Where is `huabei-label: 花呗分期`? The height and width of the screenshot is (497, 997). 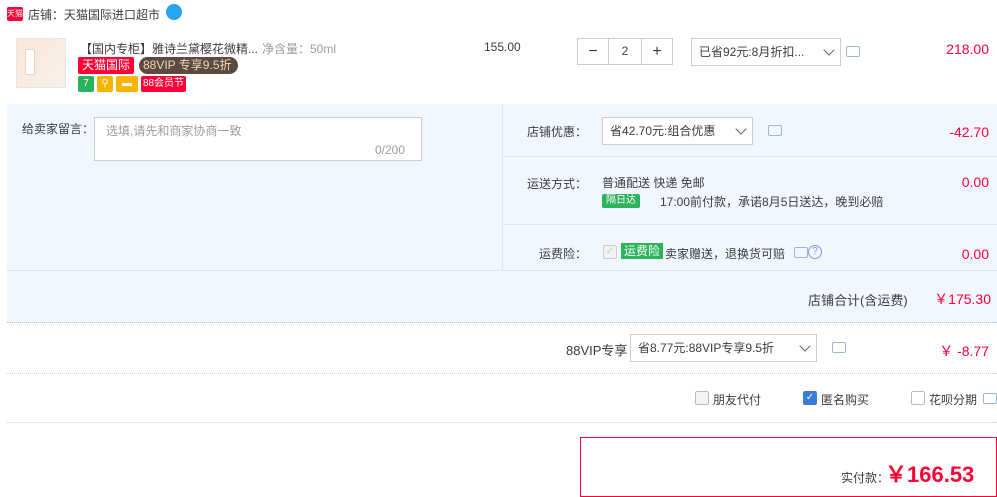 huabei-label: 花呗分期 is located at coordinates (953, 399).